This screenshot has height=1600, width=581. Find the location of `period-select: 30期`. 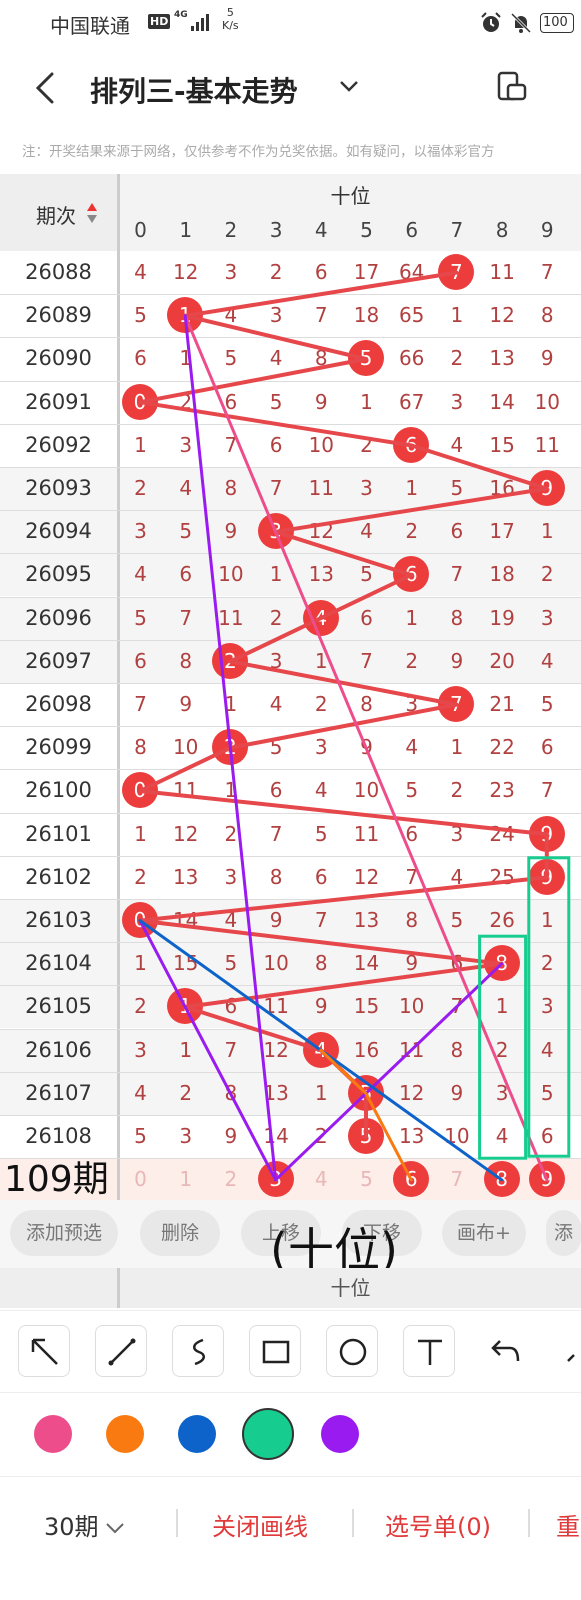

period-select: 30期 is located at coordinates (84, 1524).